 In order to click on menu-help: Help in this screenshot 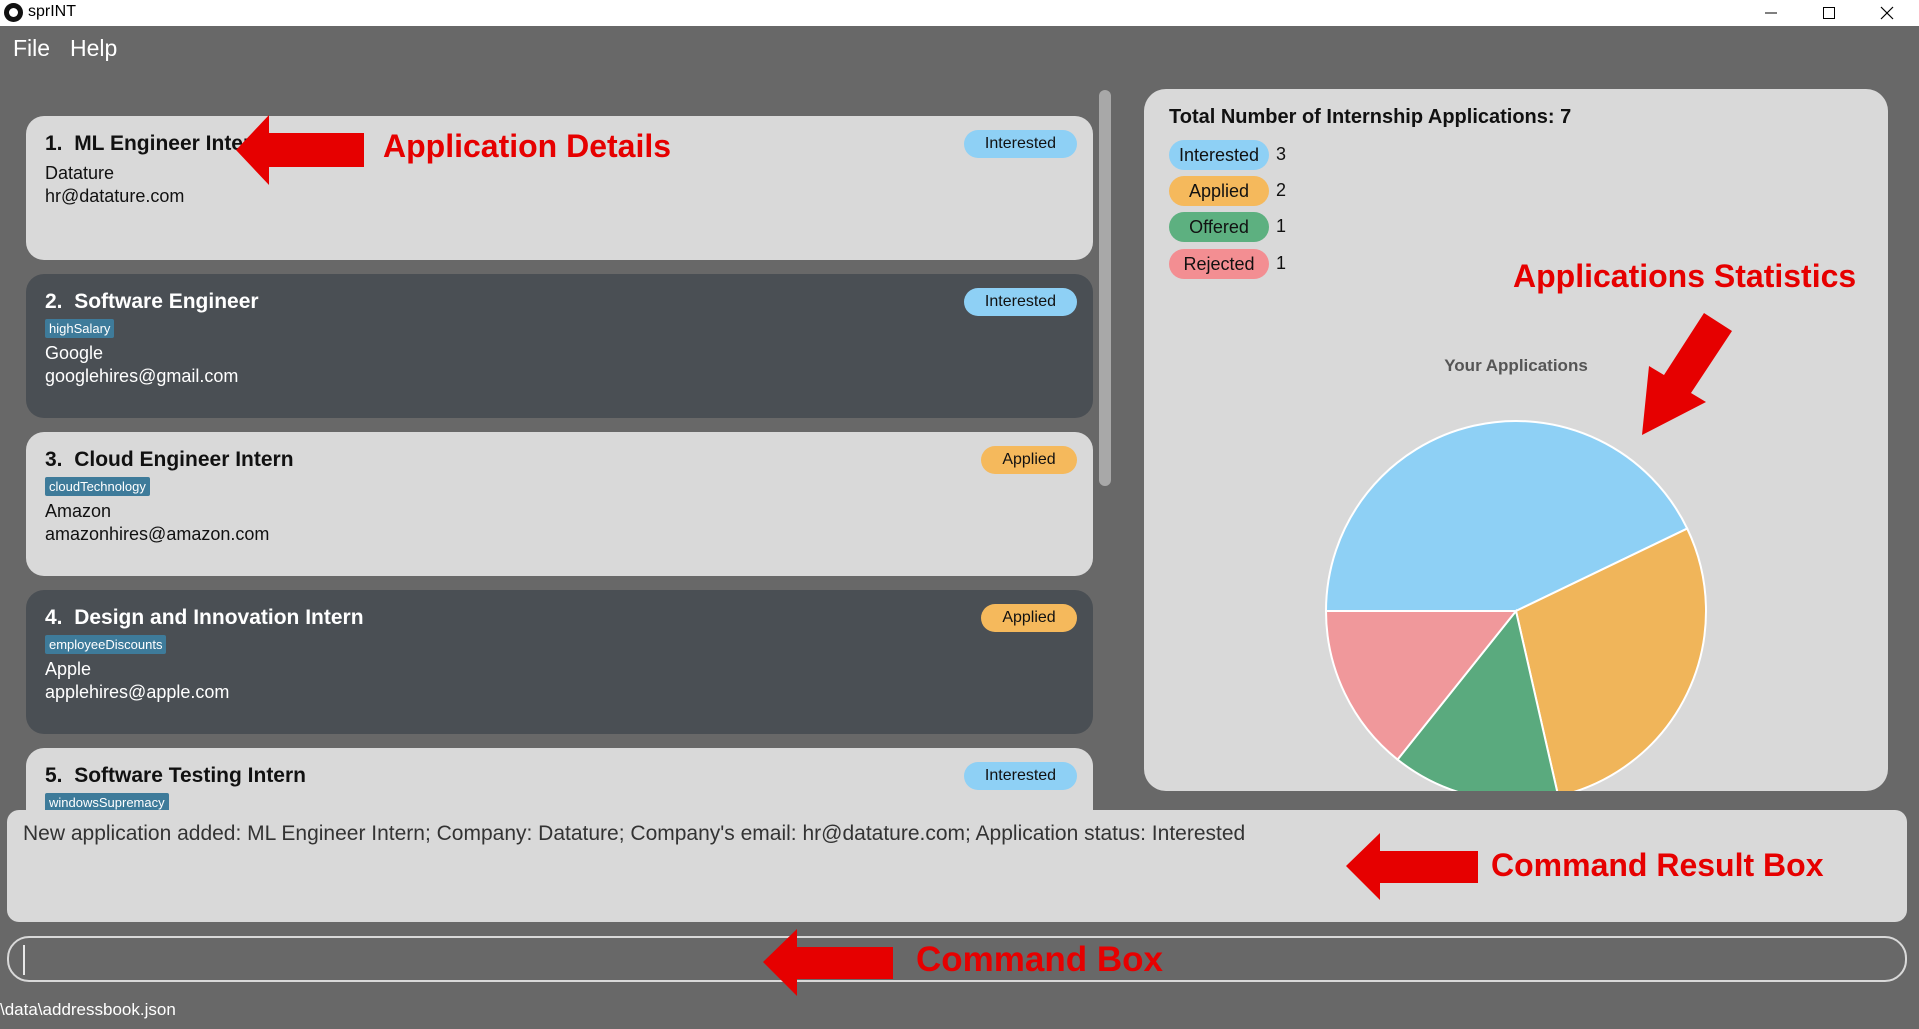, I will do `click(93, 48)`.